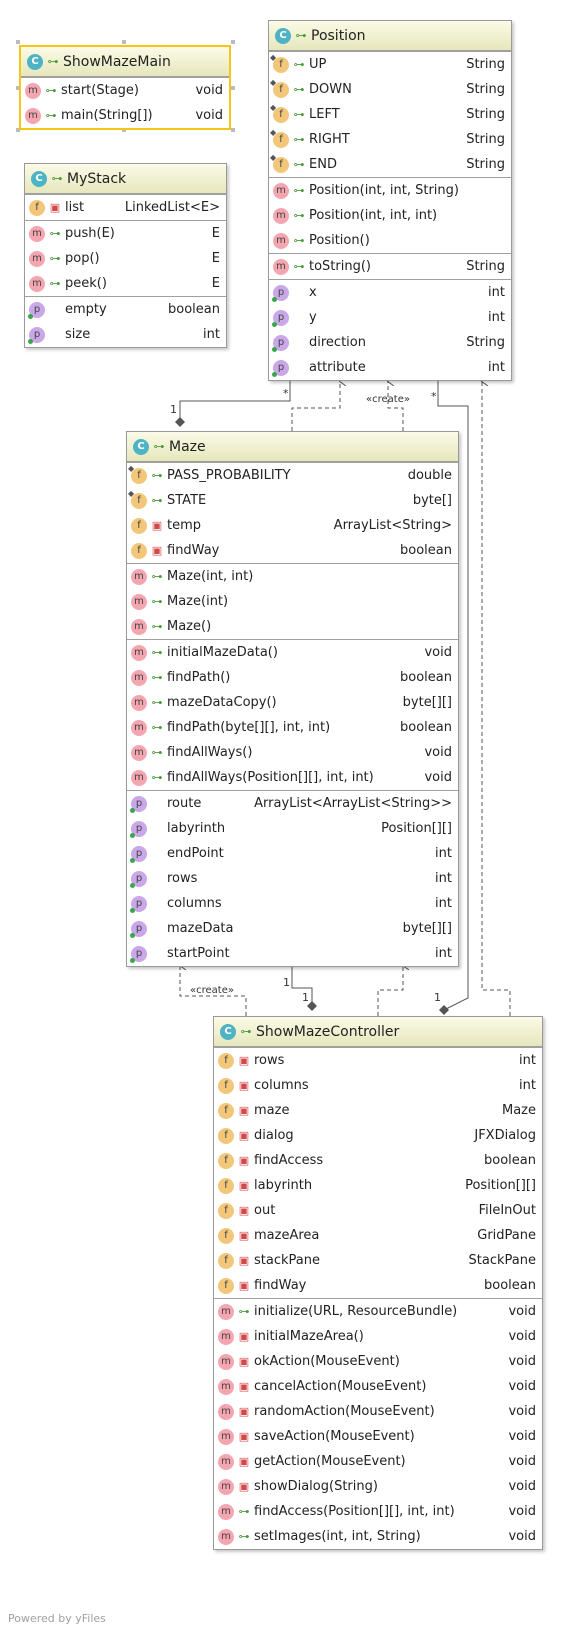 The width and height of the screenshot is (587, 1633). I want to click on property-row: p route ArrayList<ArrayList<String>>, so click(292, 803).